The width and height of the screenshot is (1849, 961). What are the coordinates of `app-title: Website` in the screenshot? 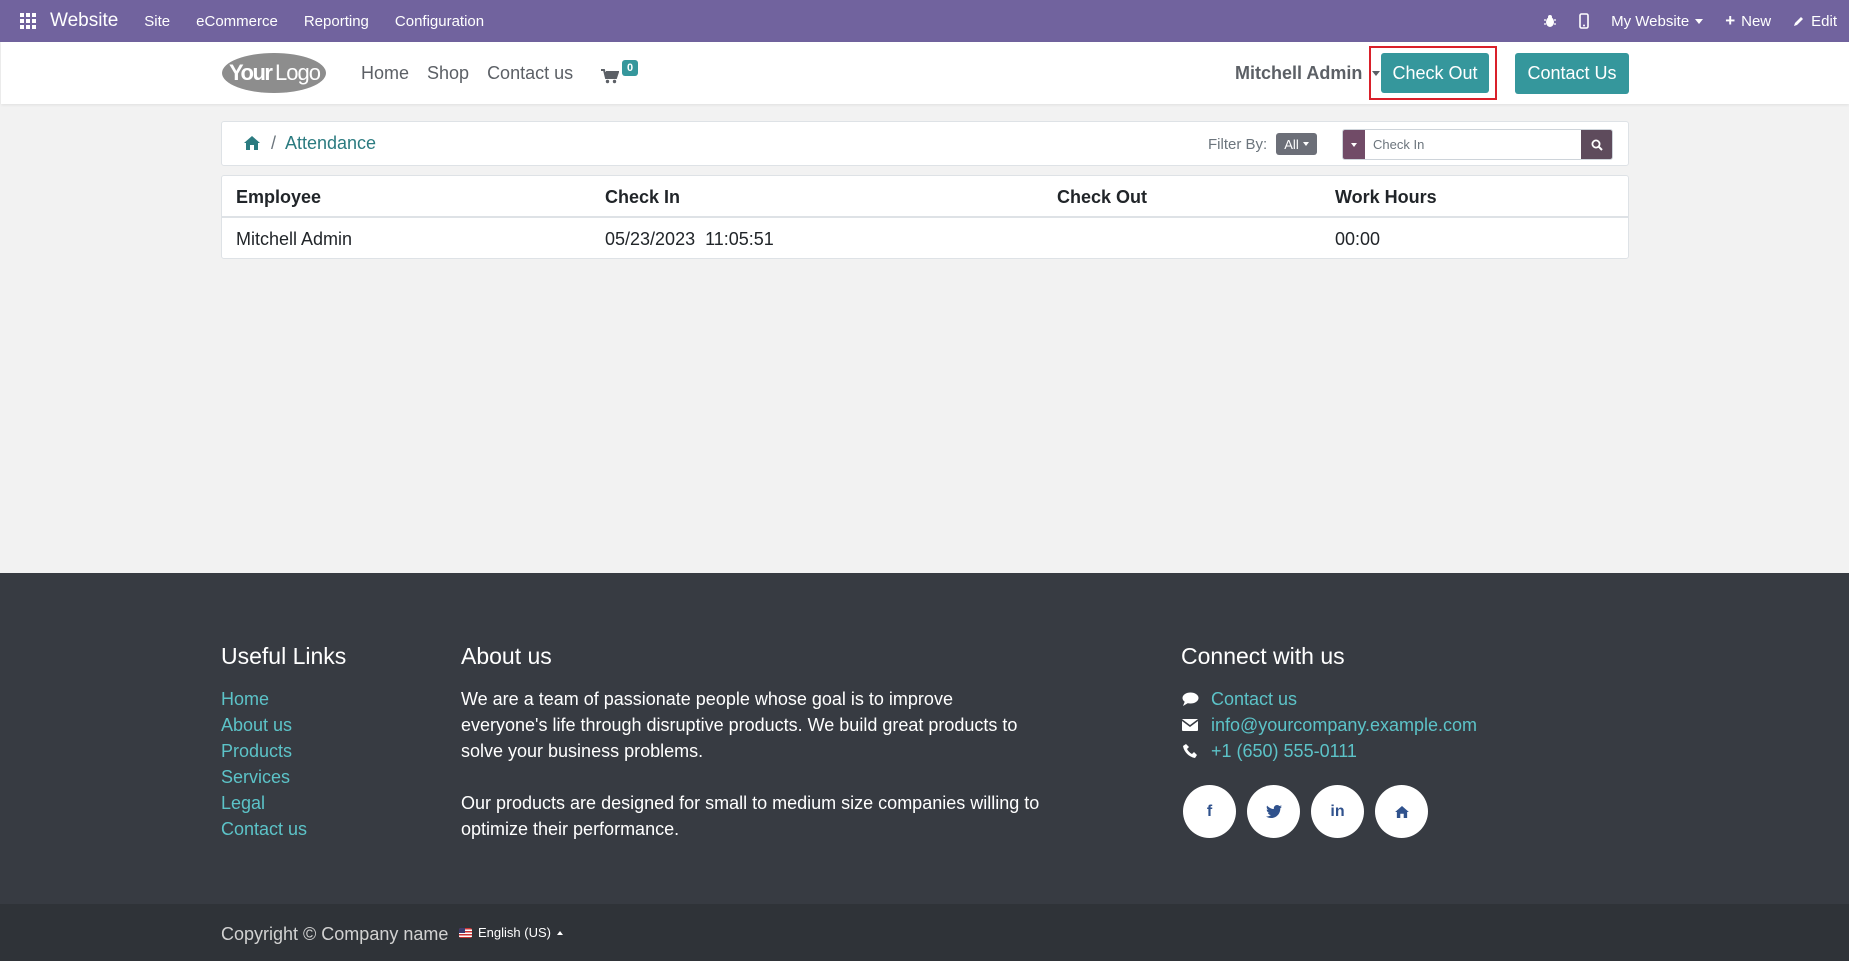 It's located at (84, 21).